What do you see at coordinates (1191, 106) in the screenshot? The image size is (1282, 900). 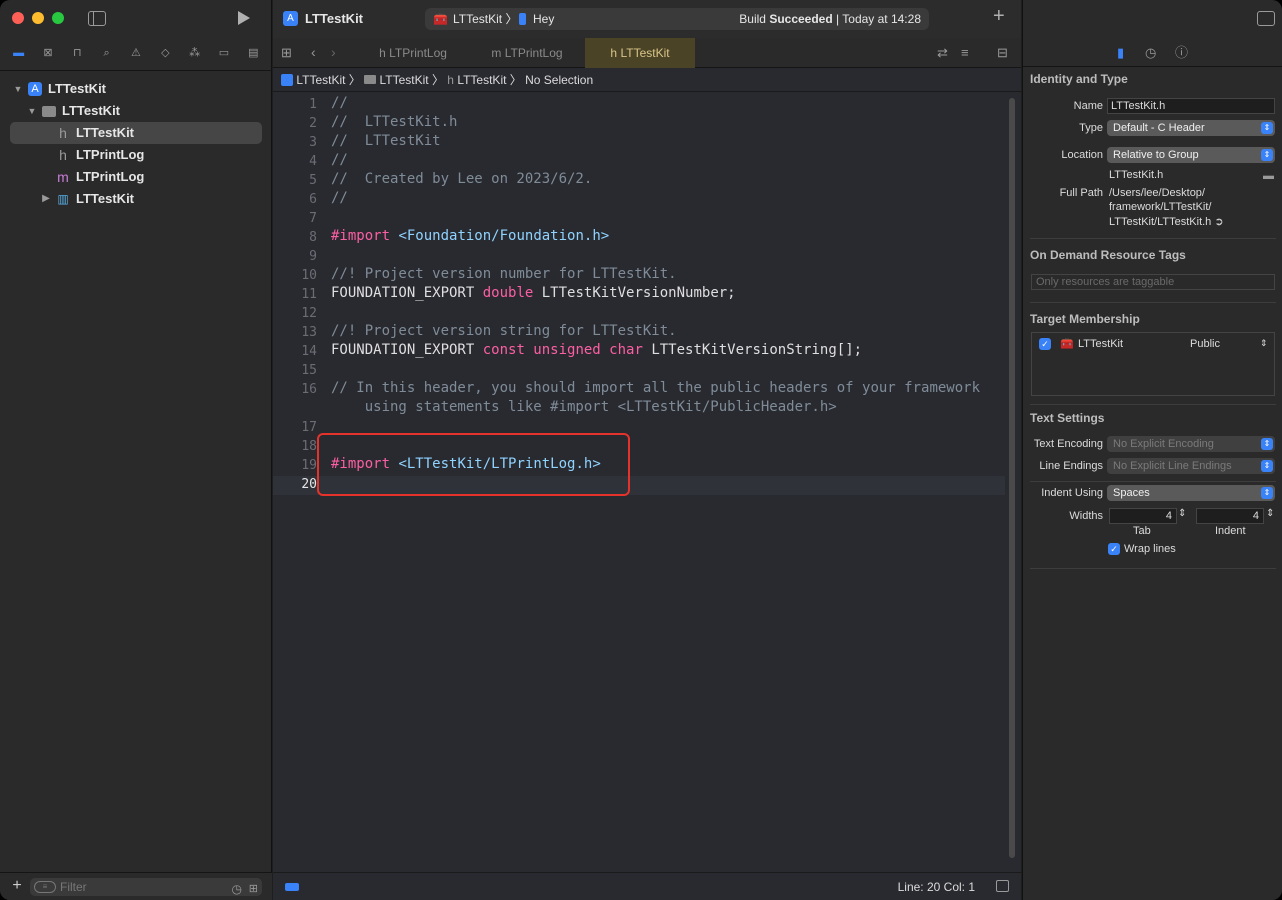 I see `name-field: LTTestKit.h` at bounding box center [1191, 106].